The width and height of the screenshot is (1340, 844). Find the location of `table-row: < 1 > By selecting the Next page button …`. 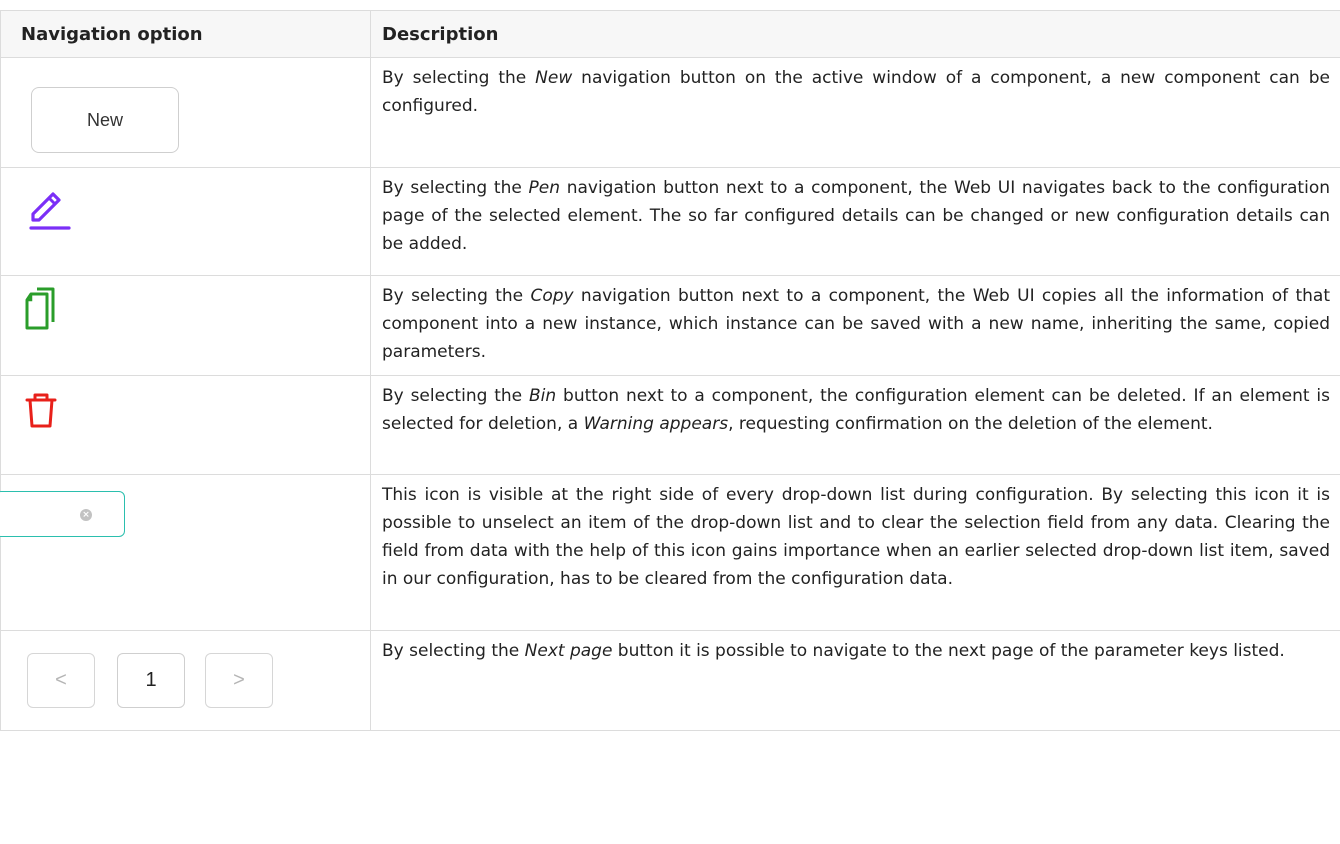

table-row: < 1 > By selecting the Next page button … is located at coordinates (670, 680).